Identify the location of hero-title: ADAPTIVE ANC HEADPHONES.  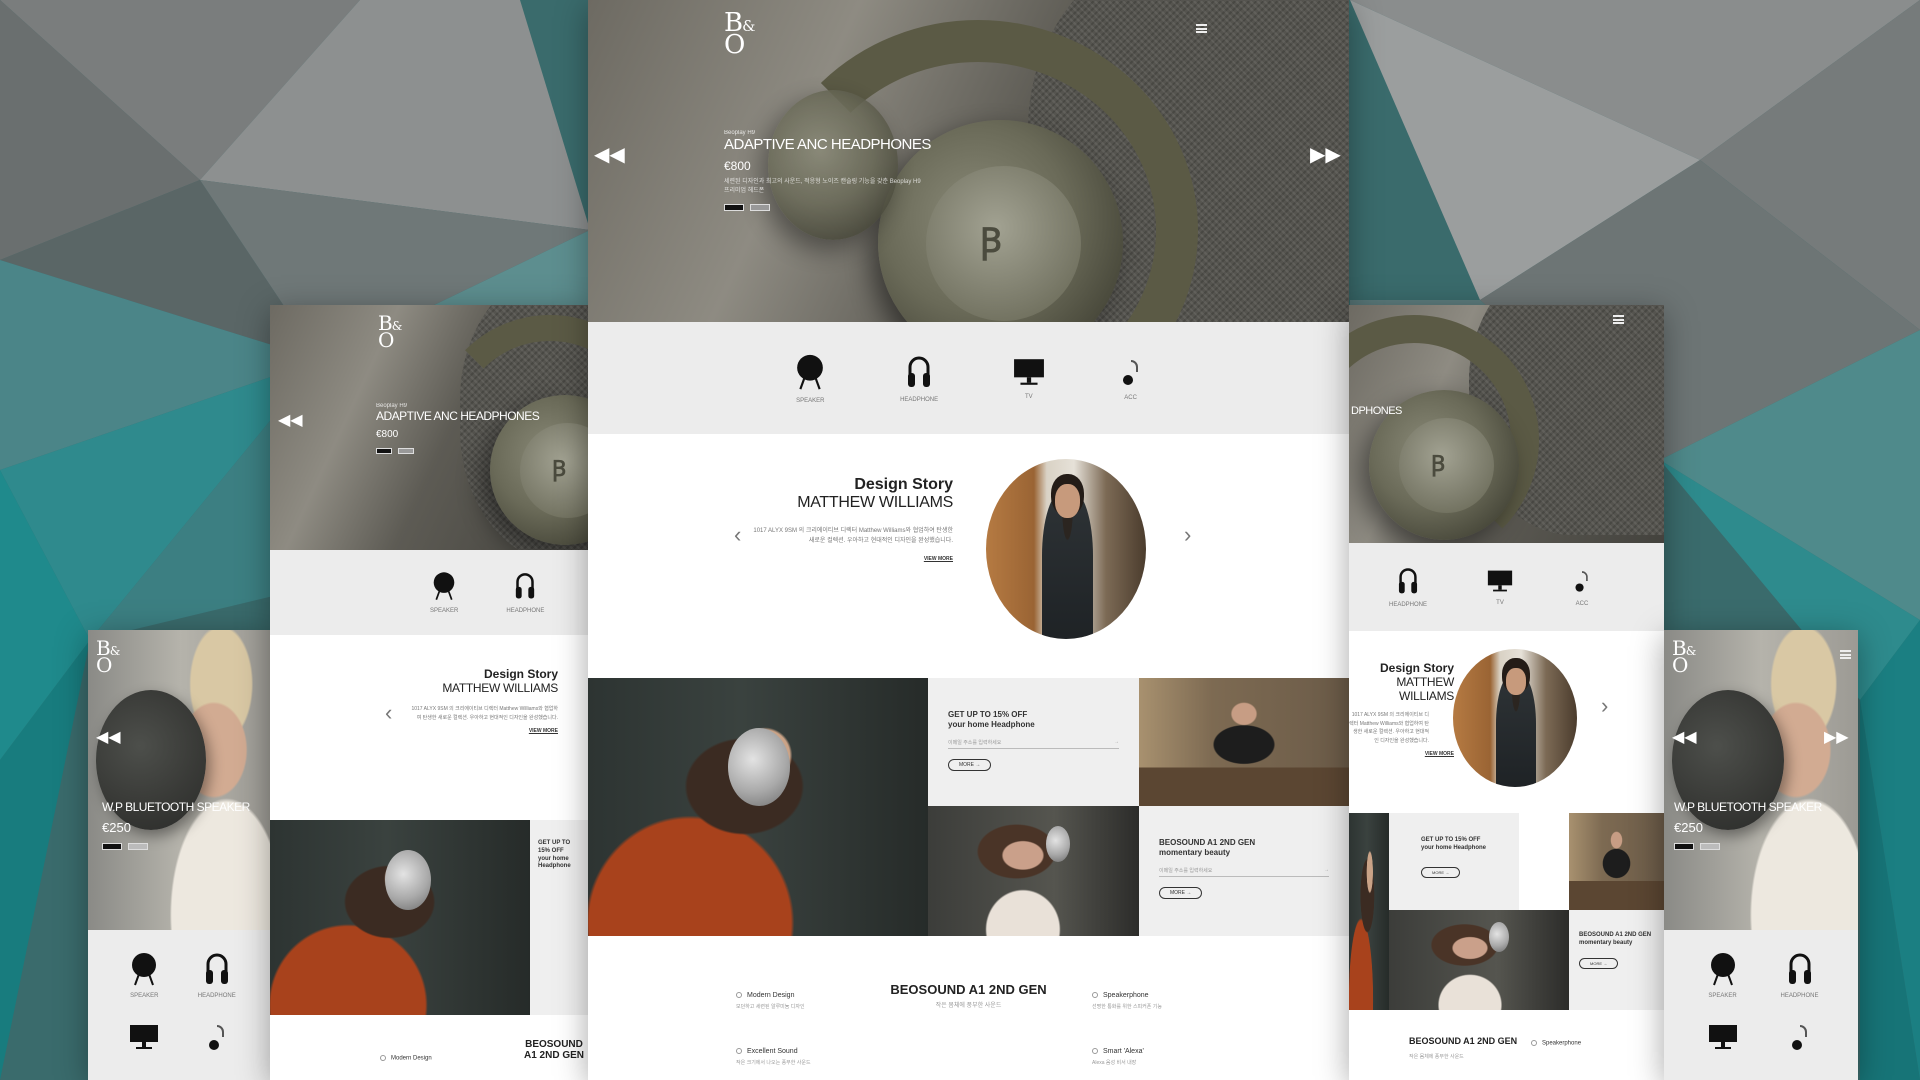
(827, 144).